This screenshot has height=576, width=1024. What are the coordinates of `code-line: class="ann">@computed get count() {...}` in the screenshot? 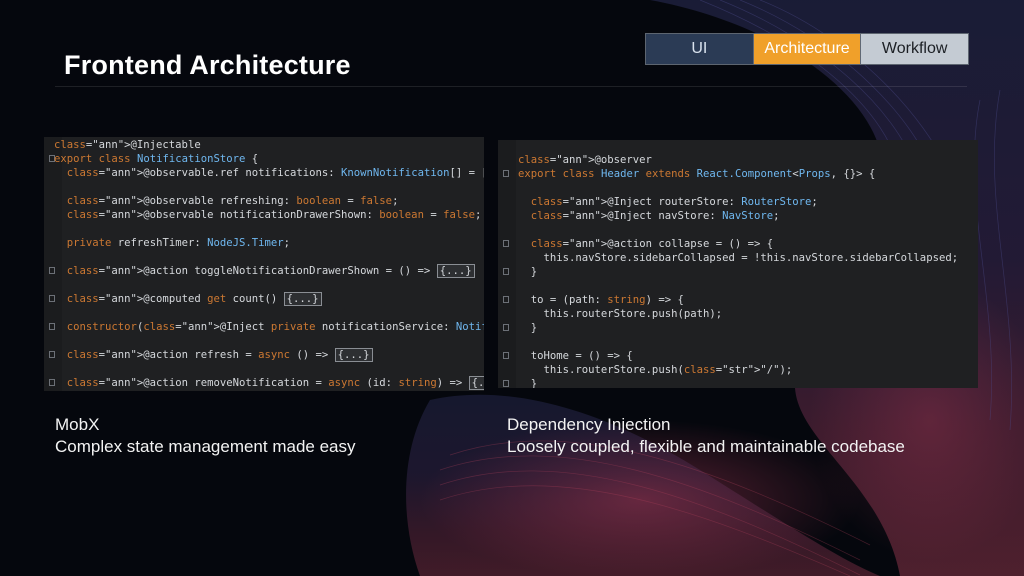 It's located at (264, 299).